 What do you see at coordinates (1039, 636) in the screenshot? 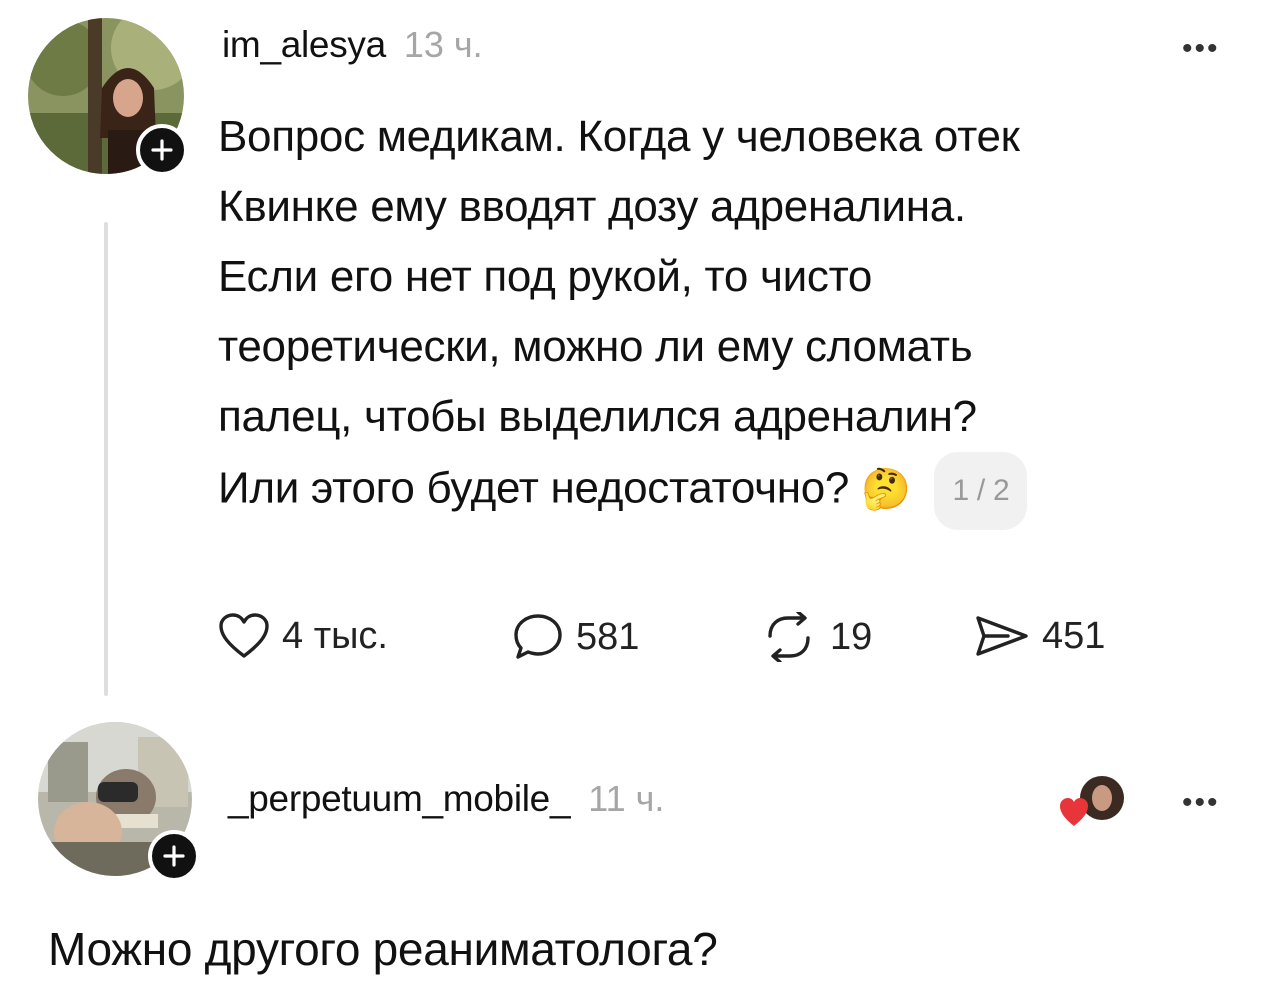
I see `action-share: 451` at bounding box center [1039, 636].